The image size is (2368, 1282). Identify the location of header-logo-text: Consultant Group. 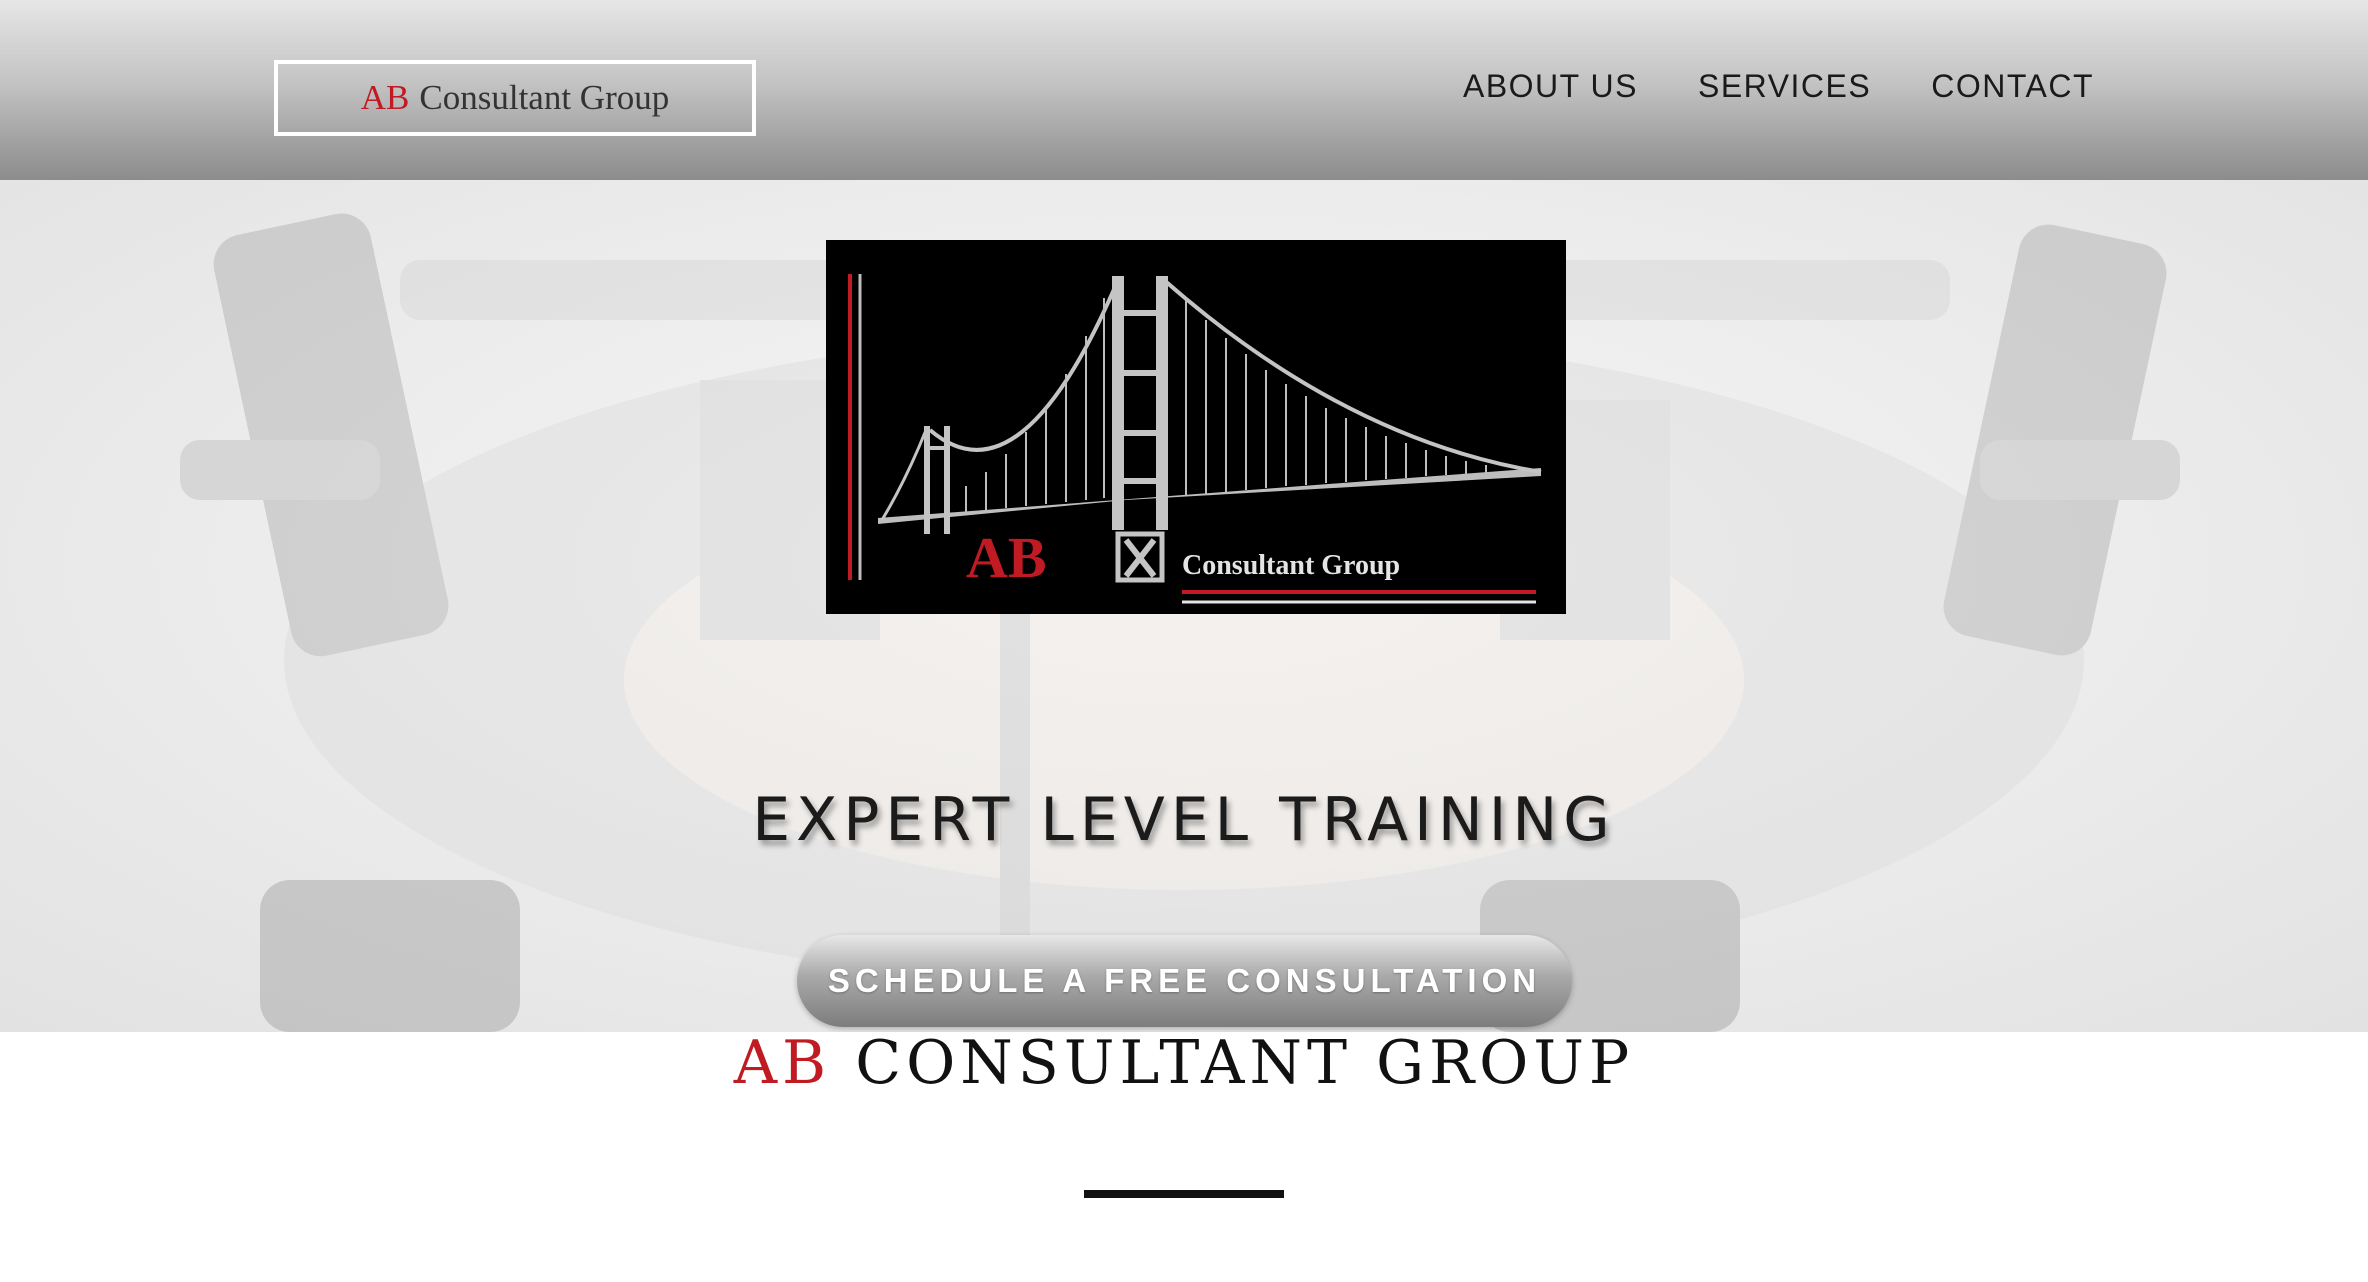
(544, 97).